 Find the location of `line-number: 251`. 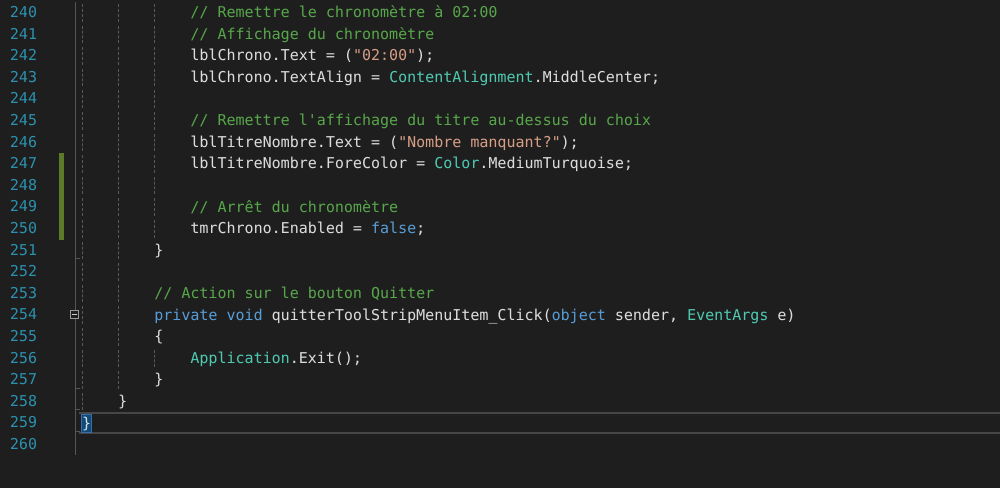

line-number: 251 is located at coordinates (22, 250).